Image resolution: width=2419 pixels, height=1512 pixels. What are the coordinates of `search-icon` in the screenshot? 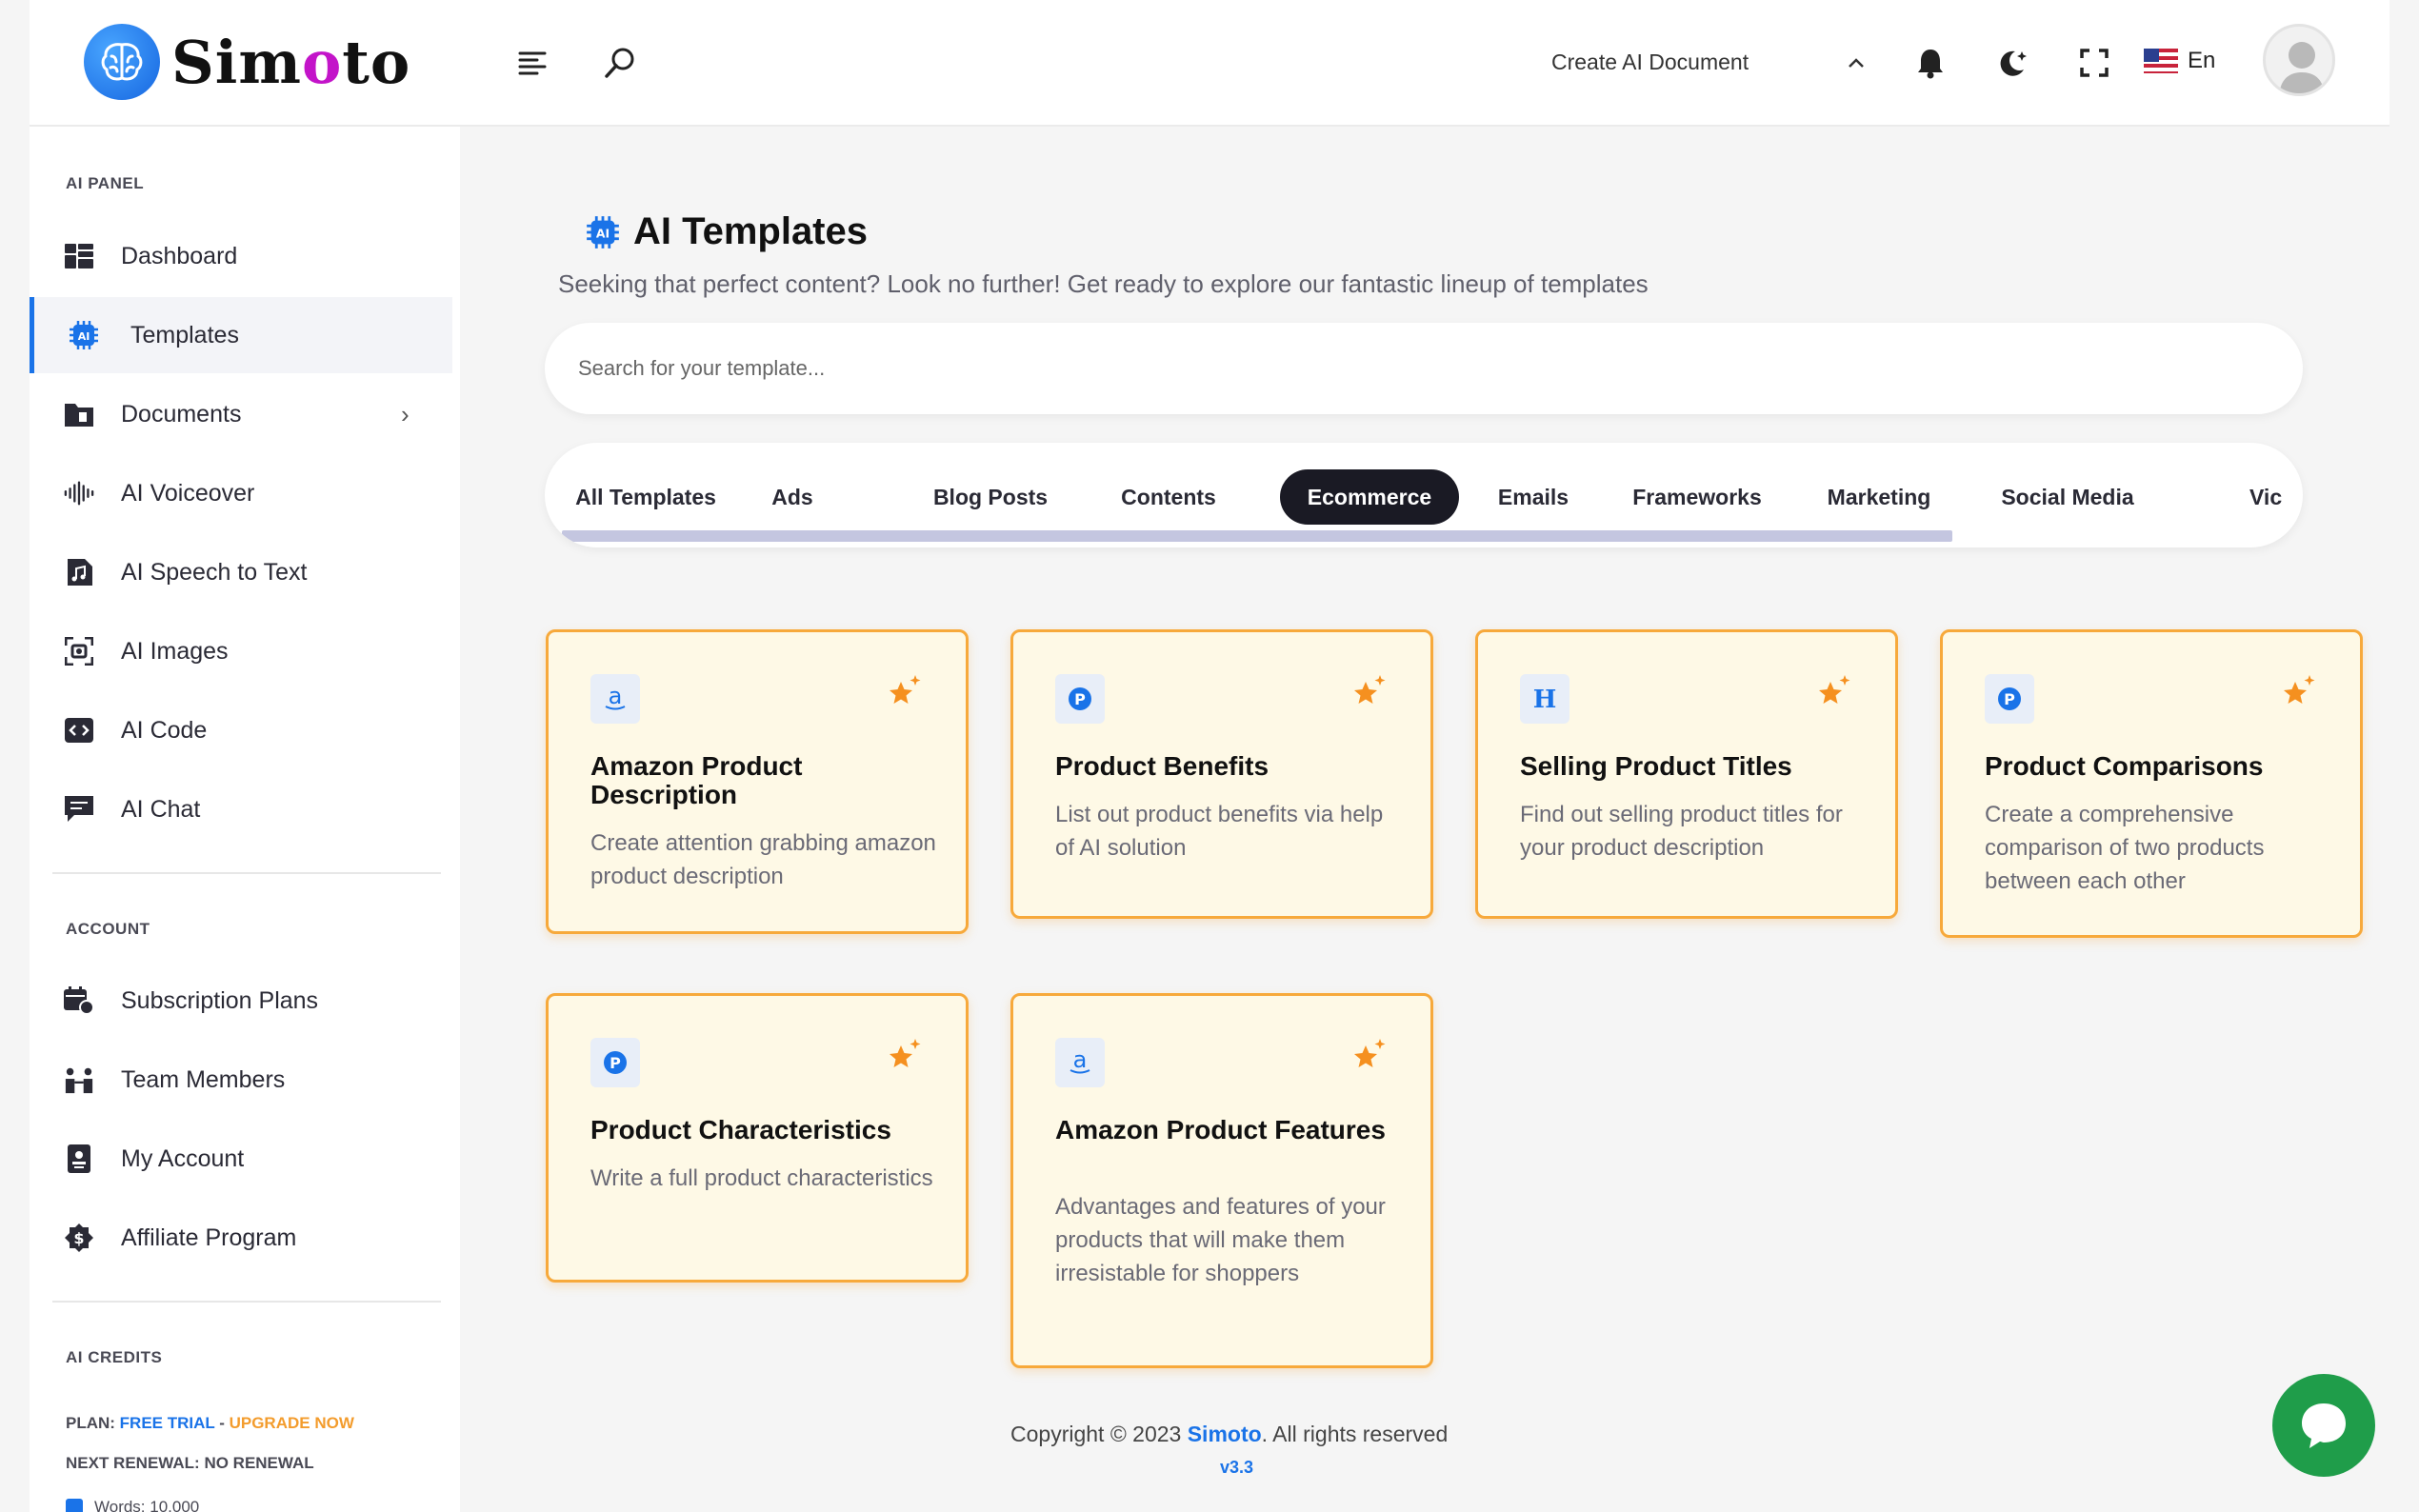 It's located at (620, 63).